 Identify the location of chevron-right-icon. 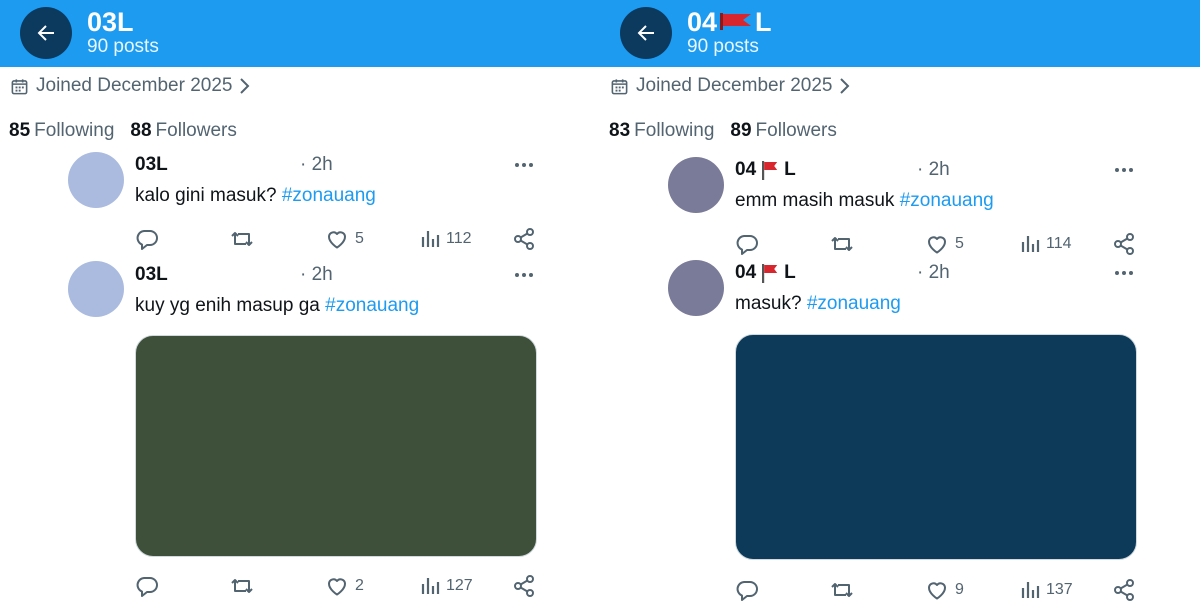
(845, 86).